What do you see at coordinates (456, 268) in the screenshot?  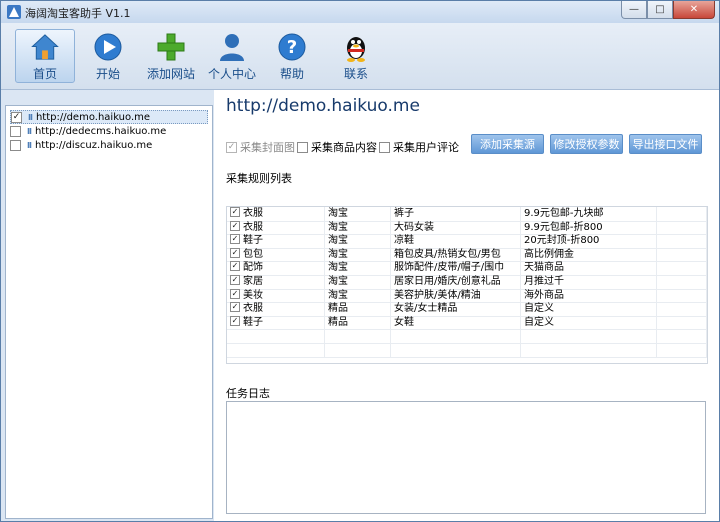 I see `table-cell: 服饰配件/皮带/帽子/围巾` at bounding box center [456, 268].